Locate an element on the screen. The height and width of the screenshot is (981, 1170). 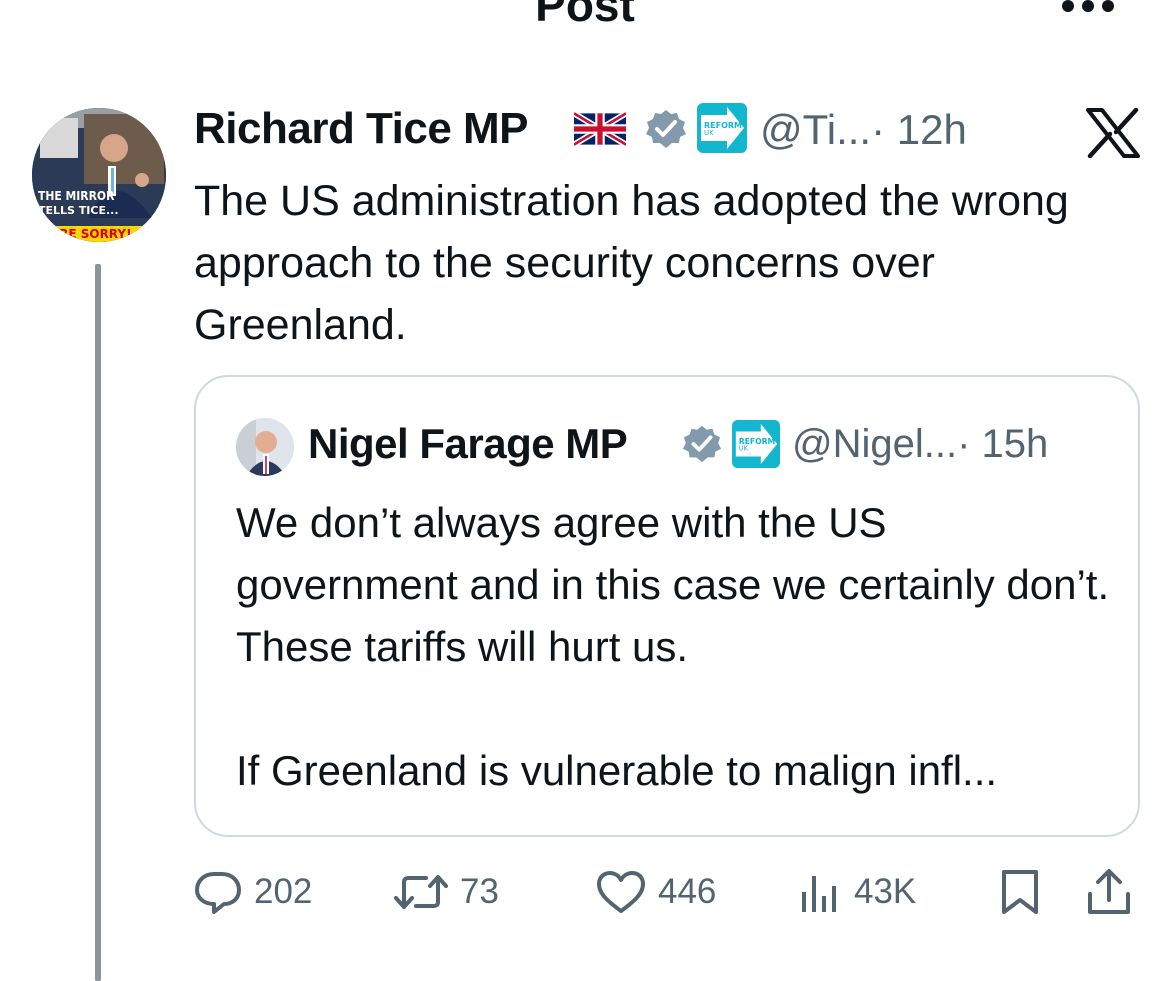
page-title: Post is located at coordinates (585, 15).